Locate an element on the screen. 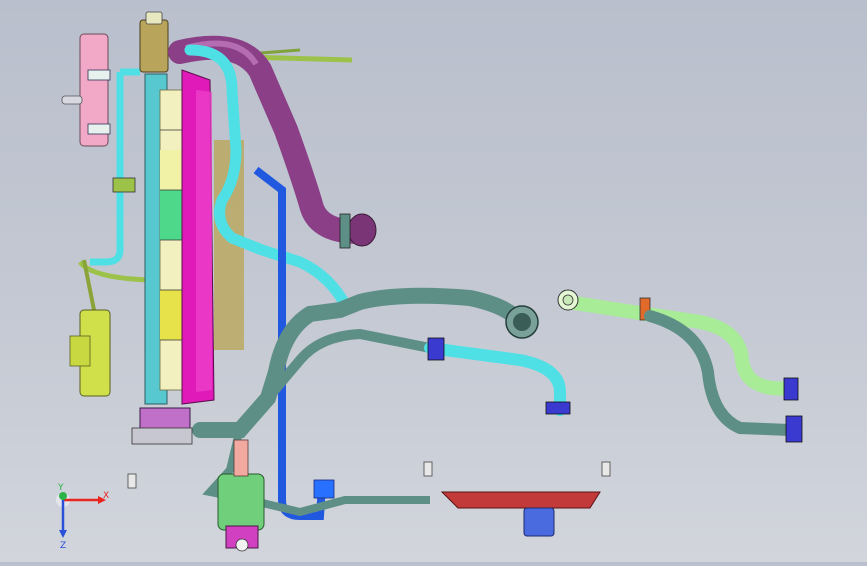 The image size is (867, 566). x-axis-label: X is located at coordinates (106, 496).